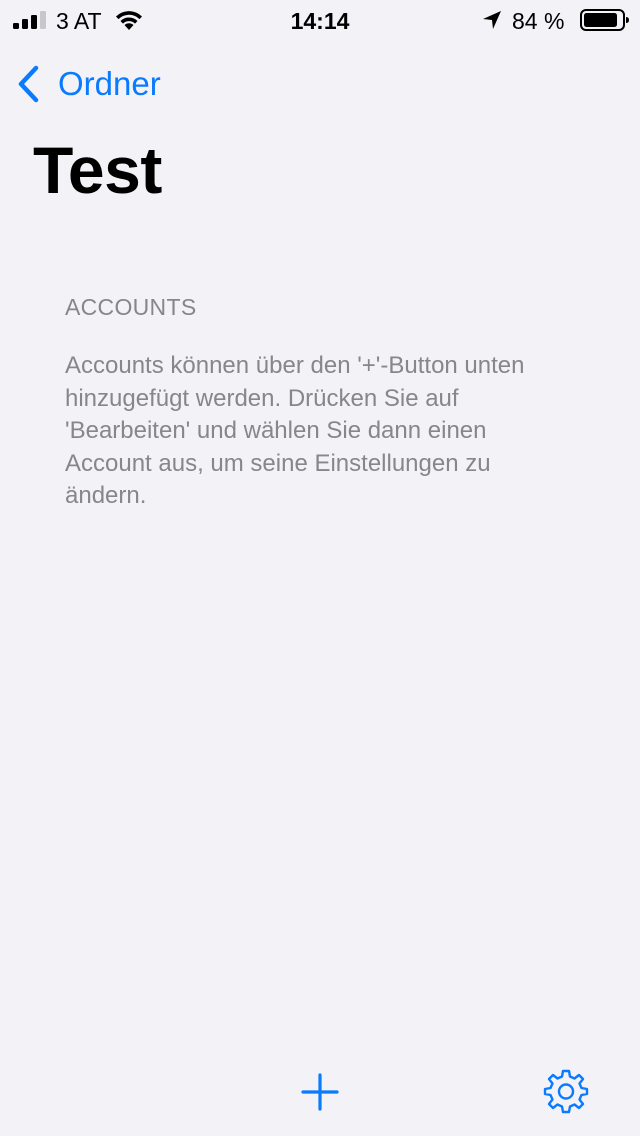 Image resolution: width=640 pixels, height=1136 pixels. I want to click on plus-icon, so click(320, 1092).